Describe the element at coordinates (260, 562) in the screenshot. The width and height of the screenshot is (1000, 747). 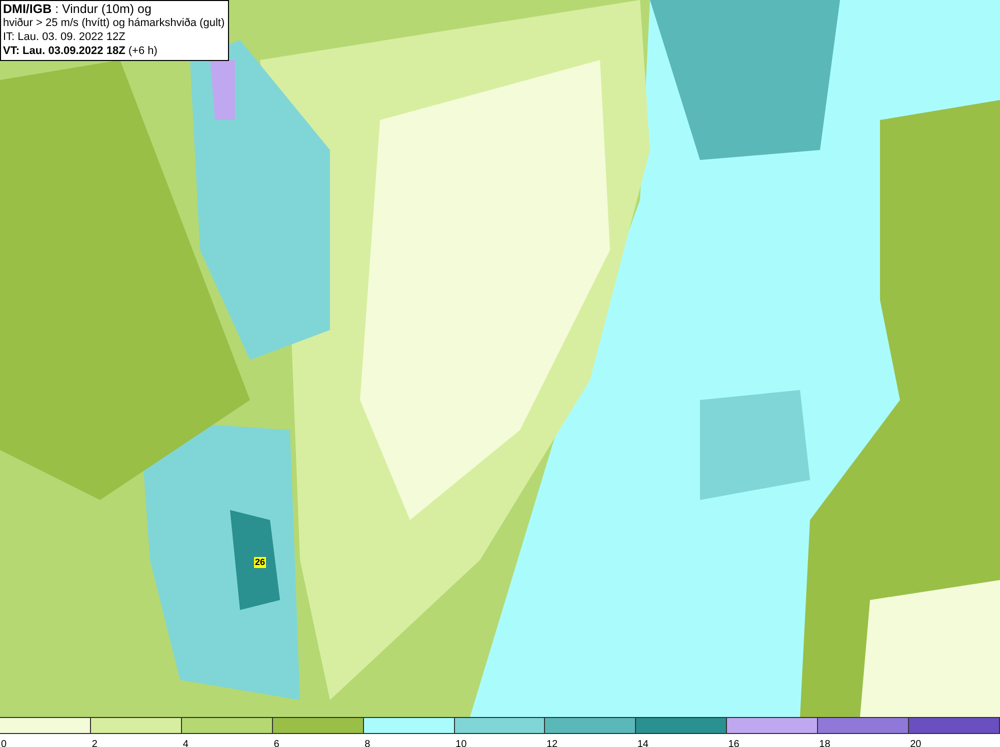
I see `gust-badge: 26` at that location.